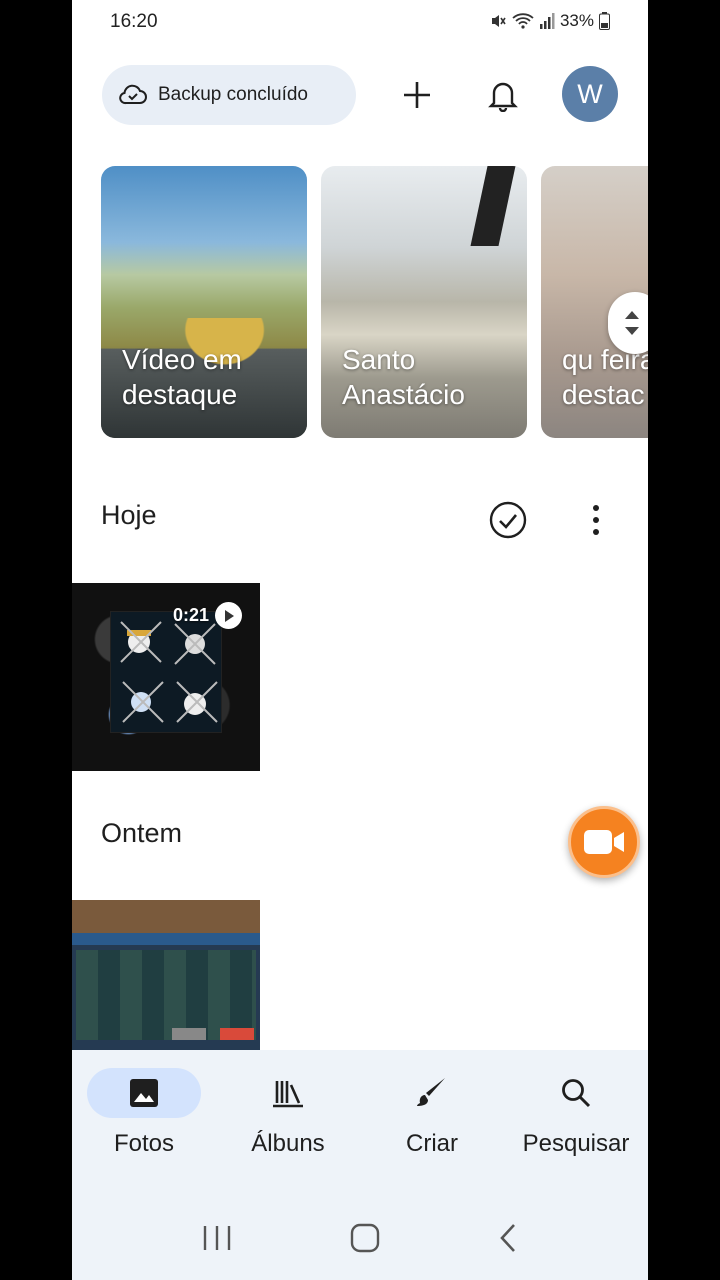  I want to click on search-icon, so click(576, 1093).